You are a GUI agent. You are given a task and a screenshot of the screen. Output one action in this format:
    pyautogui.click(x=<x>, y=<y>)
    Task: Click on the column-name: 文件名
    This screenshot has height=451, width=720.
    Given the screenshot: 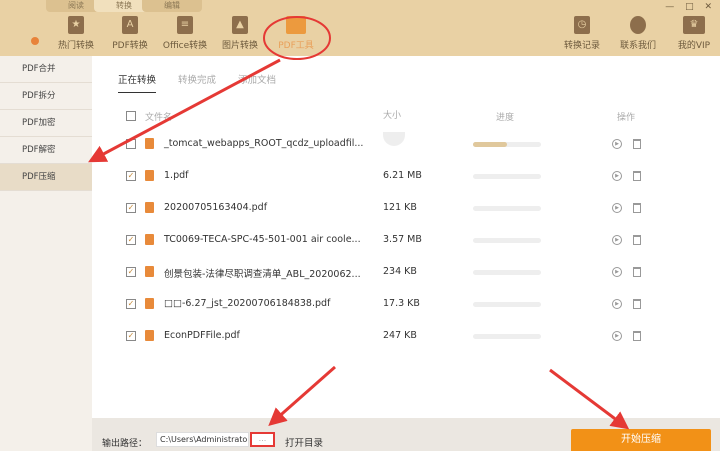 What is the action you would take?
    pyautogui.click(x=159, y=118)
    